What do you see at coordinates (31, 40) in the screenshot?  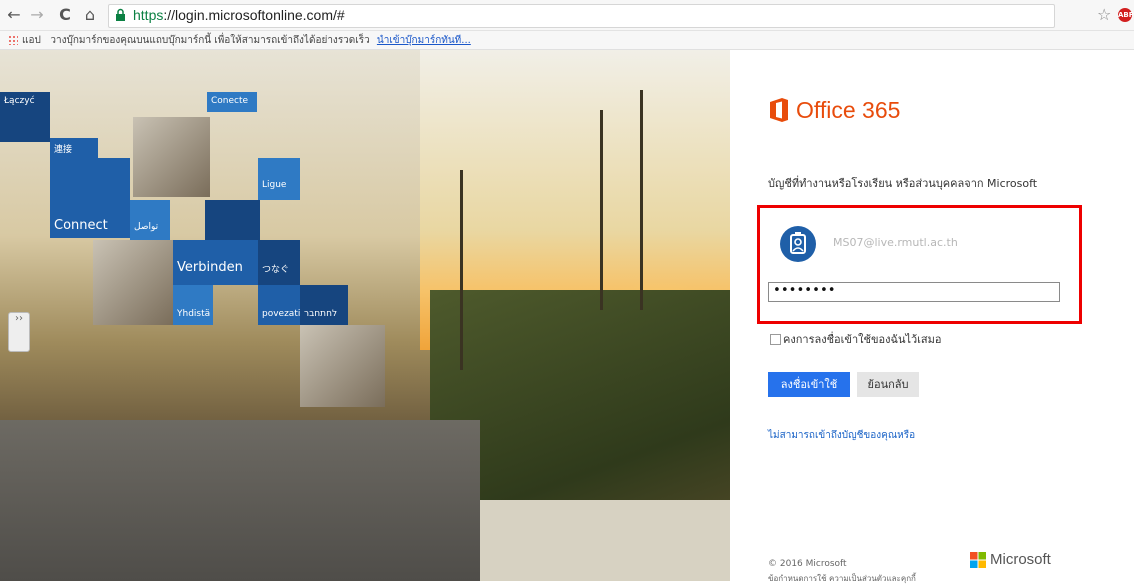 I see `apps-label: แอป` at bounding box center [31, 40].